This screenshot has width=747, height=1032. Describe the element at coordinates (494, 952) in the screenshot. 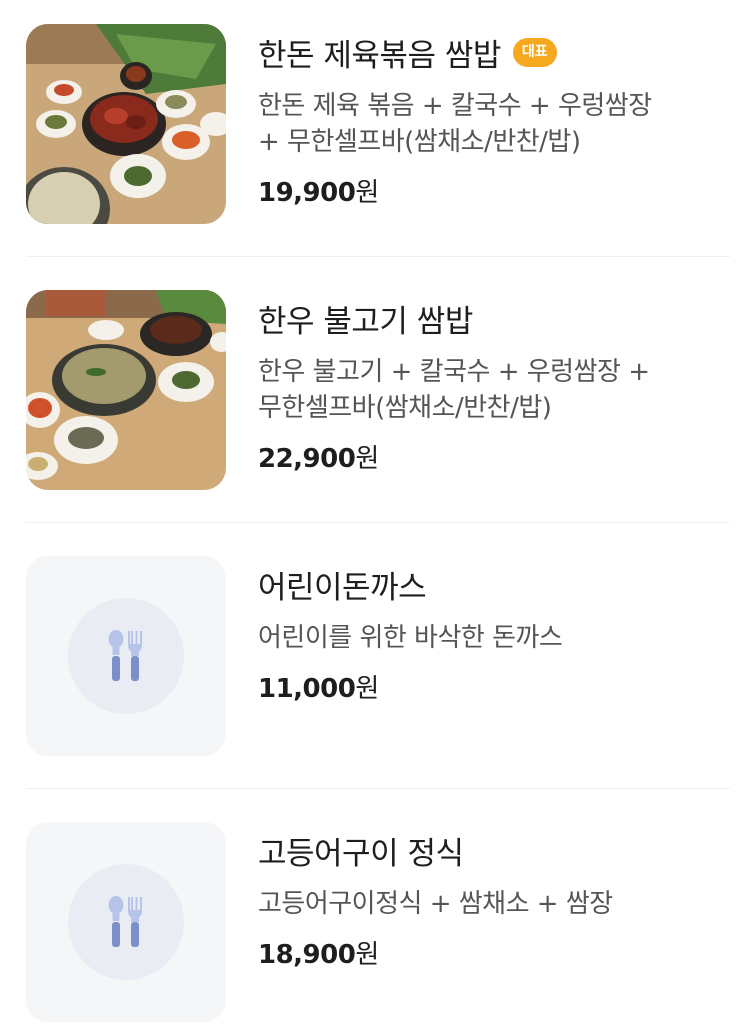

I see `menu-item-price: 18,900원` at that location.